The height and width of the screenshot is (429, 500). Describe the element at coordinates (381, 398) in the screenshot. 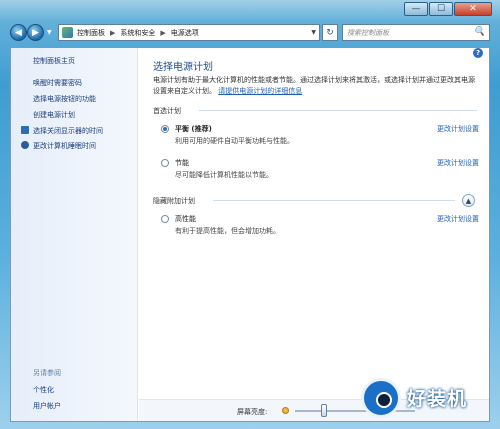

I see `watermark-icon` at that location.